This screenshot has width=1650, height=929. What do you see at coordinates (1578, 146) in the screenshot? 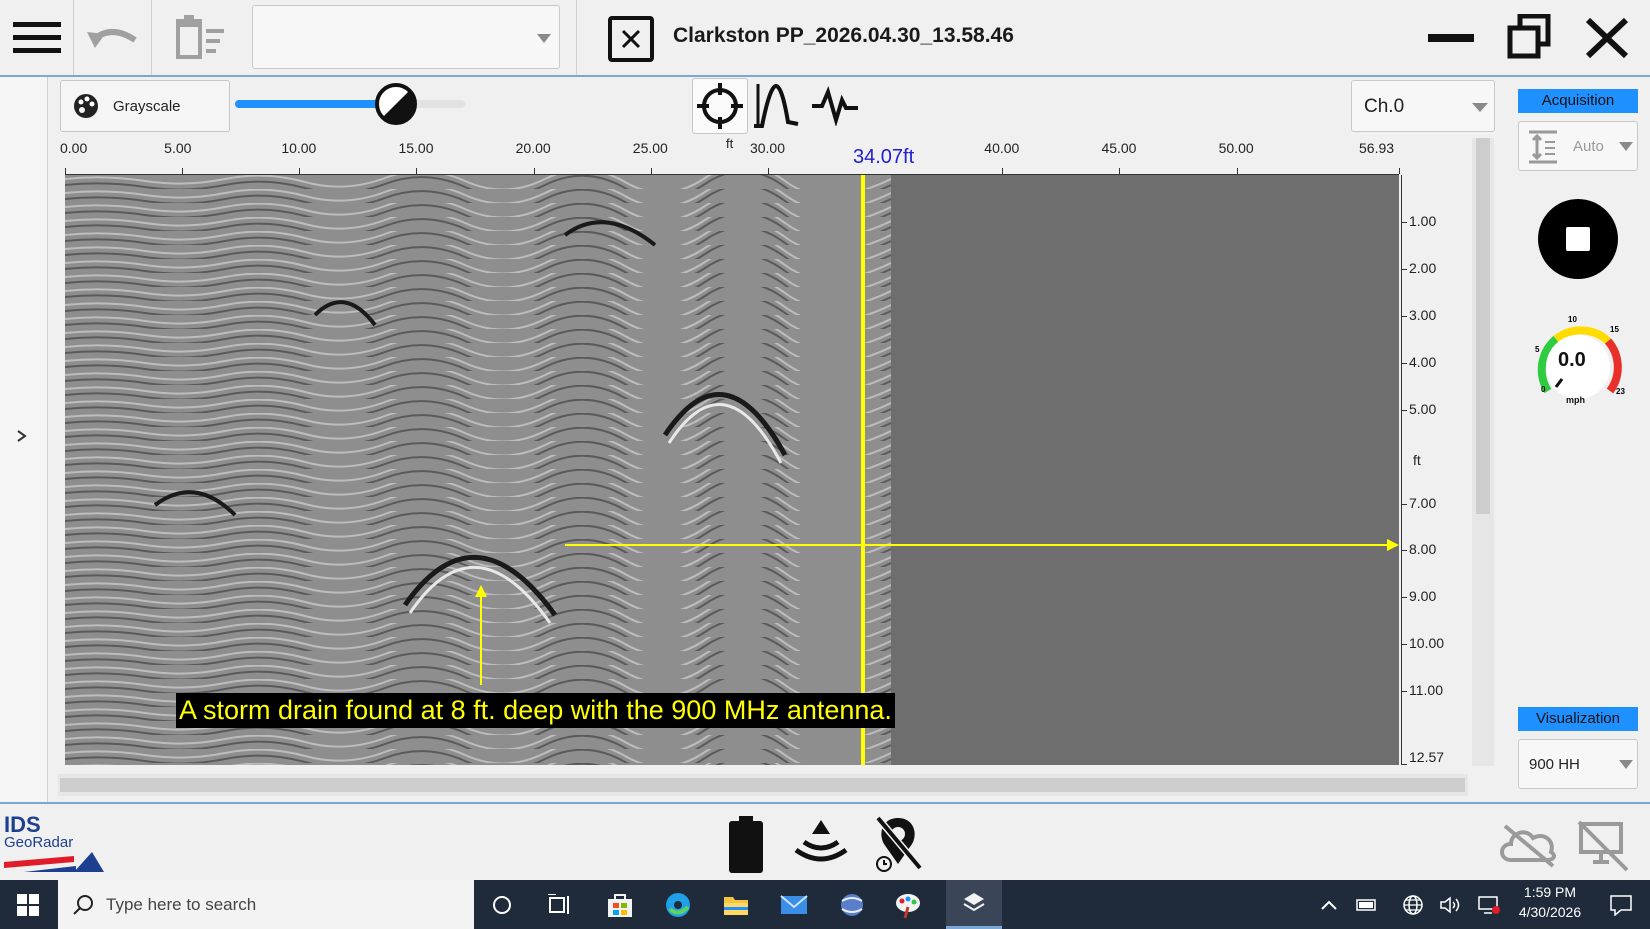
I see `gain-mode-dropdown: Auto` at bounding box center [1578, 146].